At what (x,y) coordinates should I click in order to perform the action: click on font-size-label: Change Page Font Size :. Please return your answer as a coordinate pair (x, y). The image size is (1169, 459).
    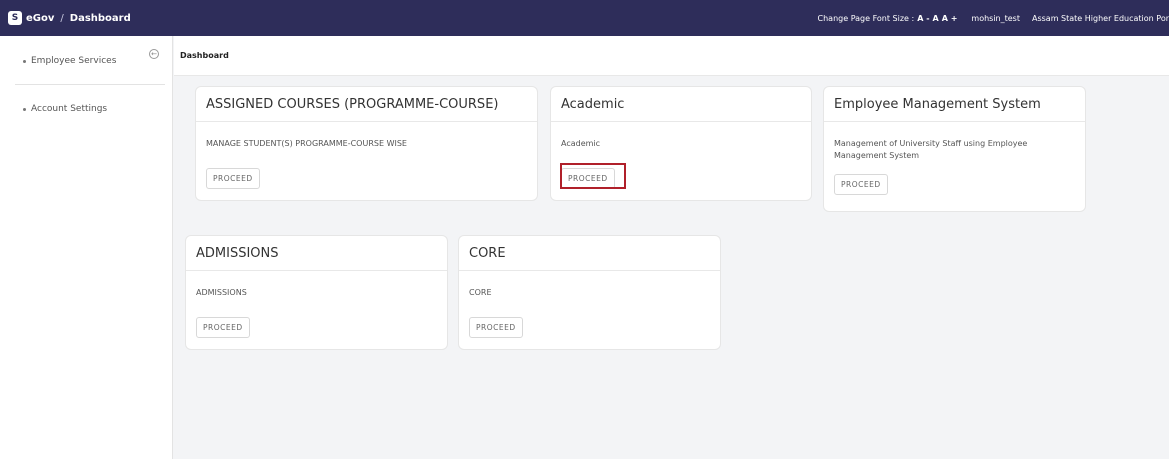
    Looking at the image, I should click on (866, 18).